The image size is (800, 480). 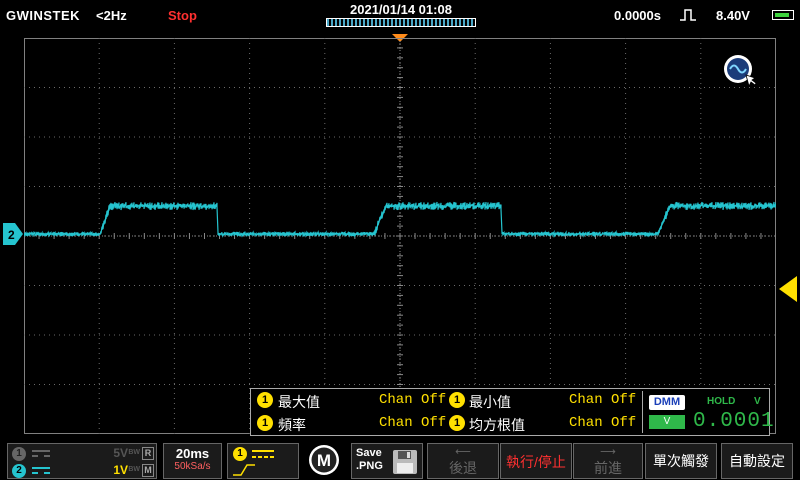 I want to click on autoset-button: 自動設定, so click(x=757, y=461).